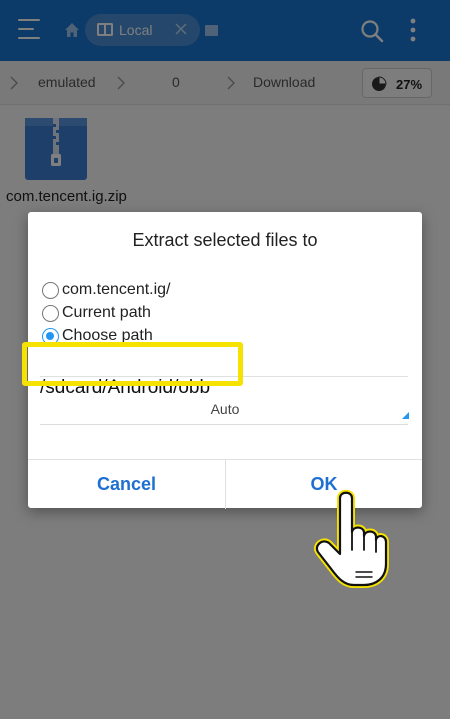 The image size is (450, 719). What do you see at coordinates (405, 415) in the screenshot?
I see `dropdown-triangle-icon` at bounding box center [405, 415].